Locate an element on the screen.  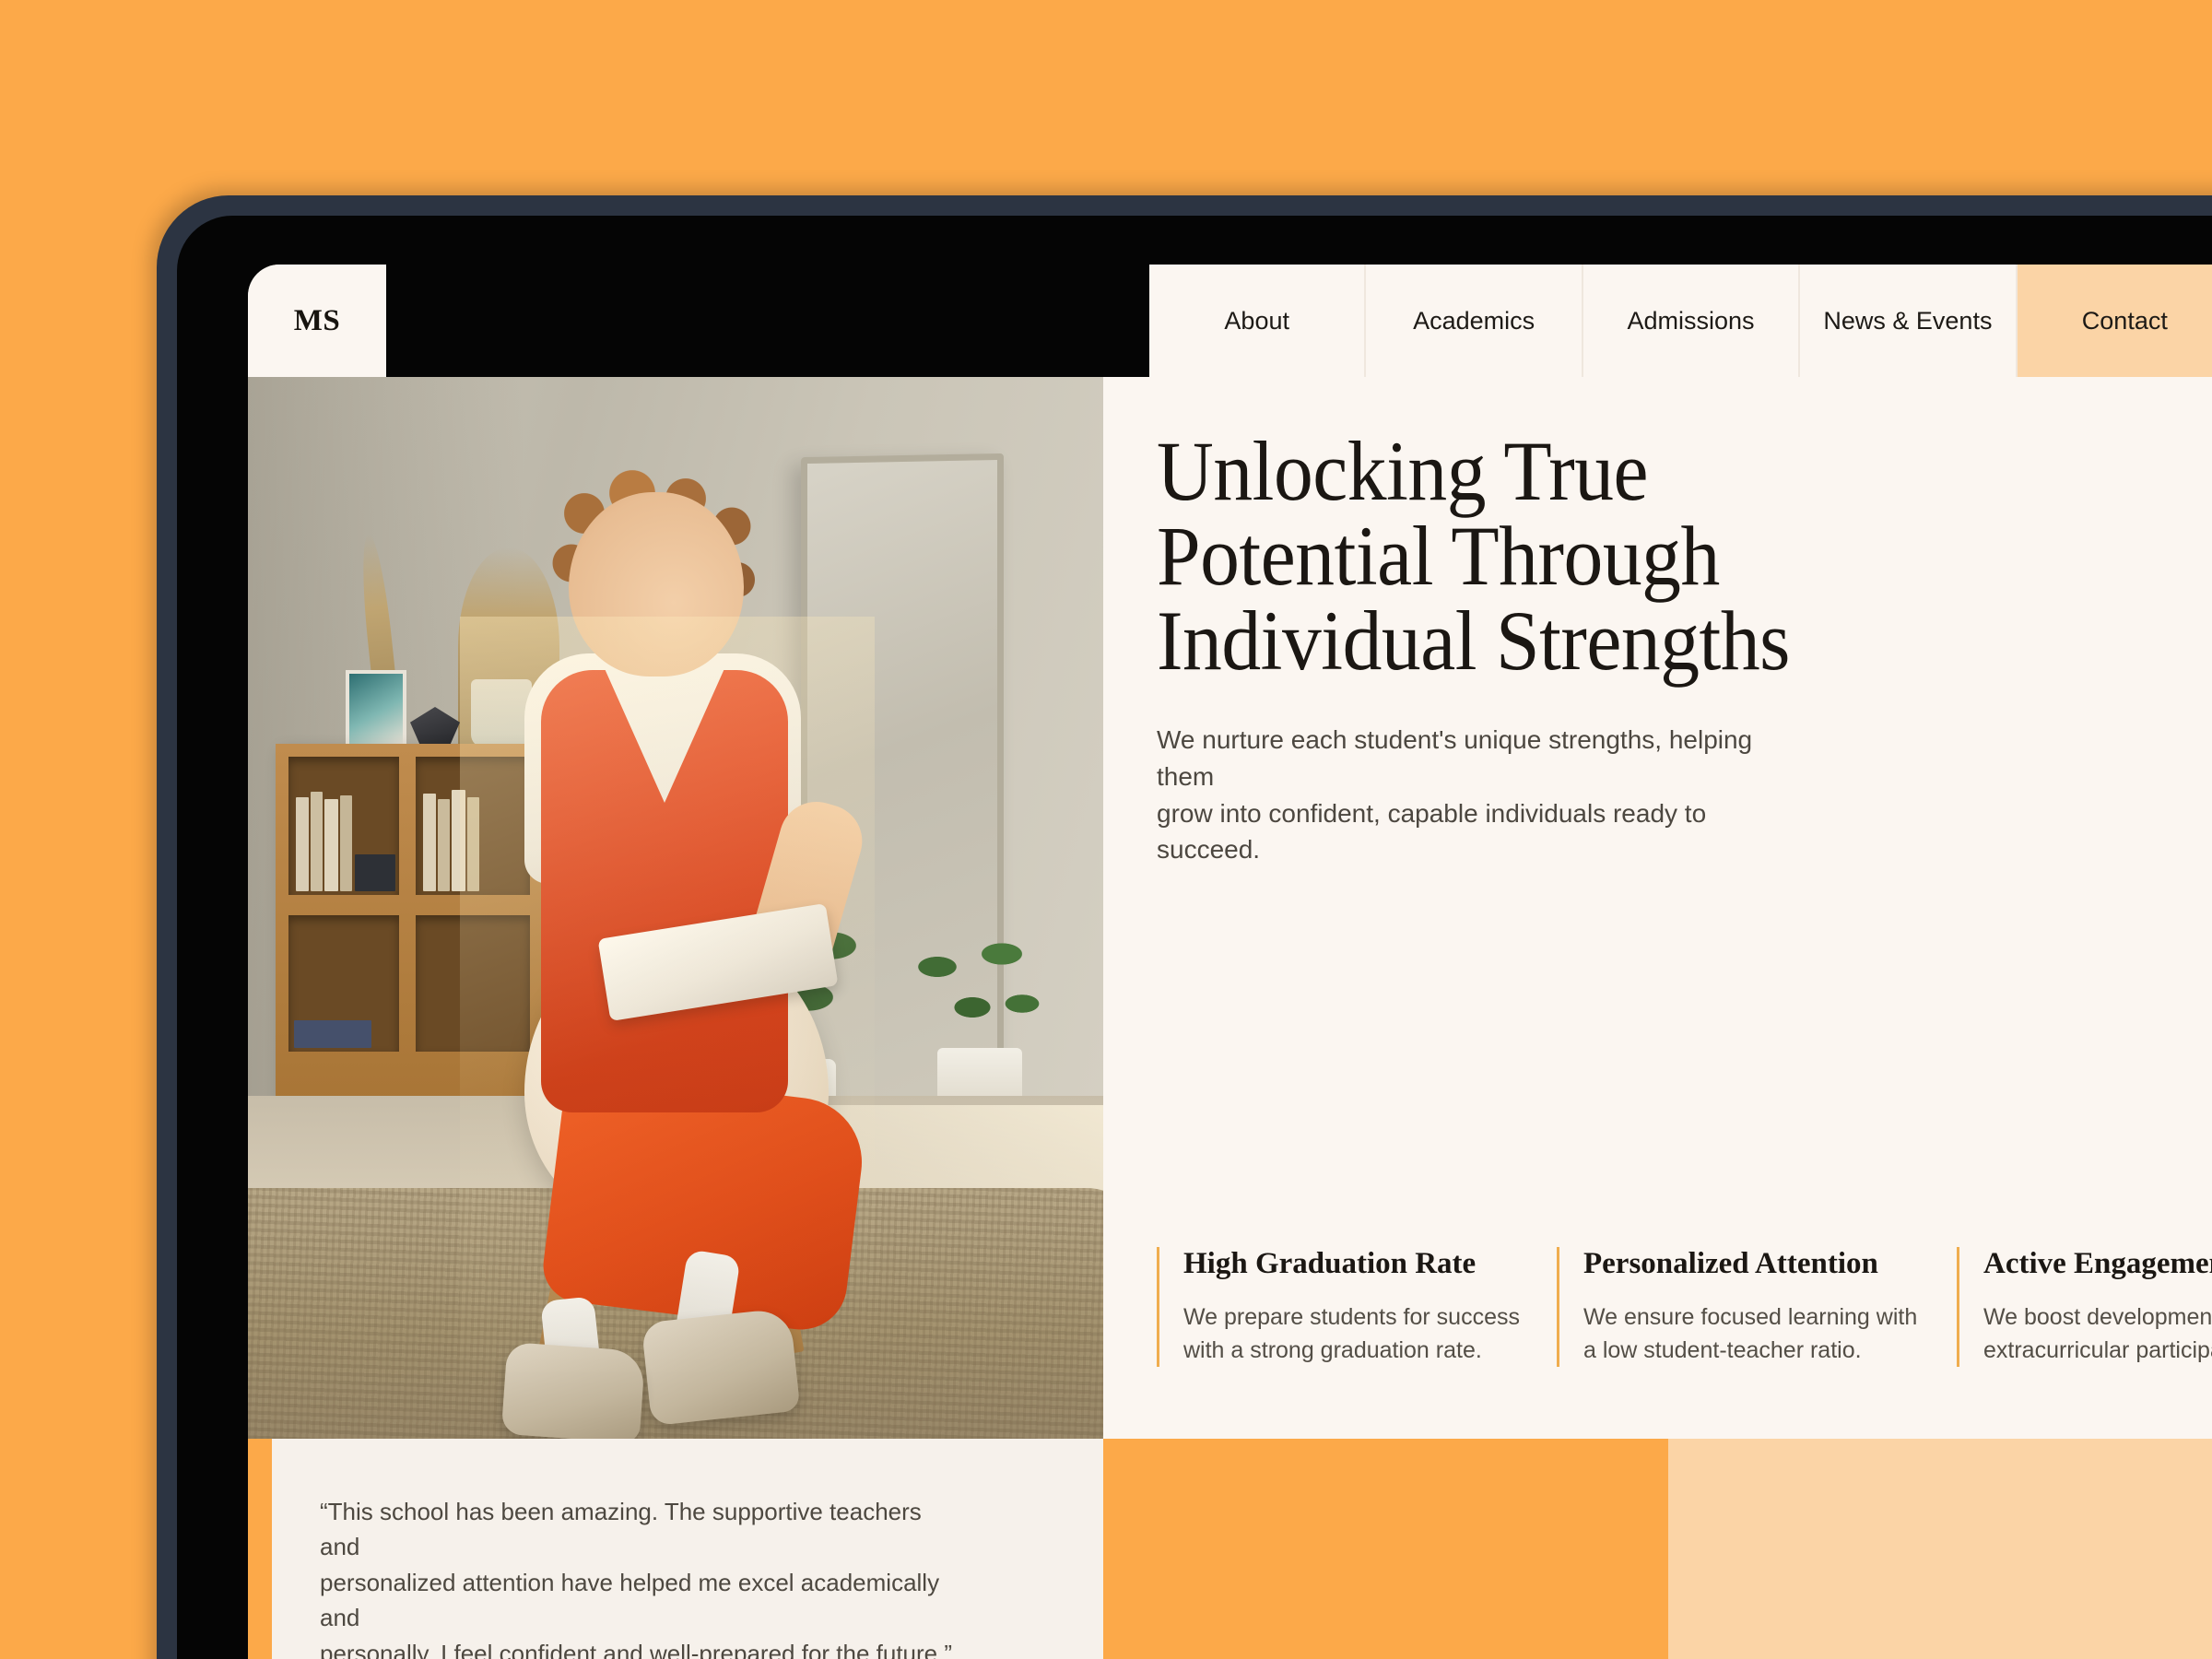
enroll-today-button: Enroll Today is located at coordinates (1385, 1549).